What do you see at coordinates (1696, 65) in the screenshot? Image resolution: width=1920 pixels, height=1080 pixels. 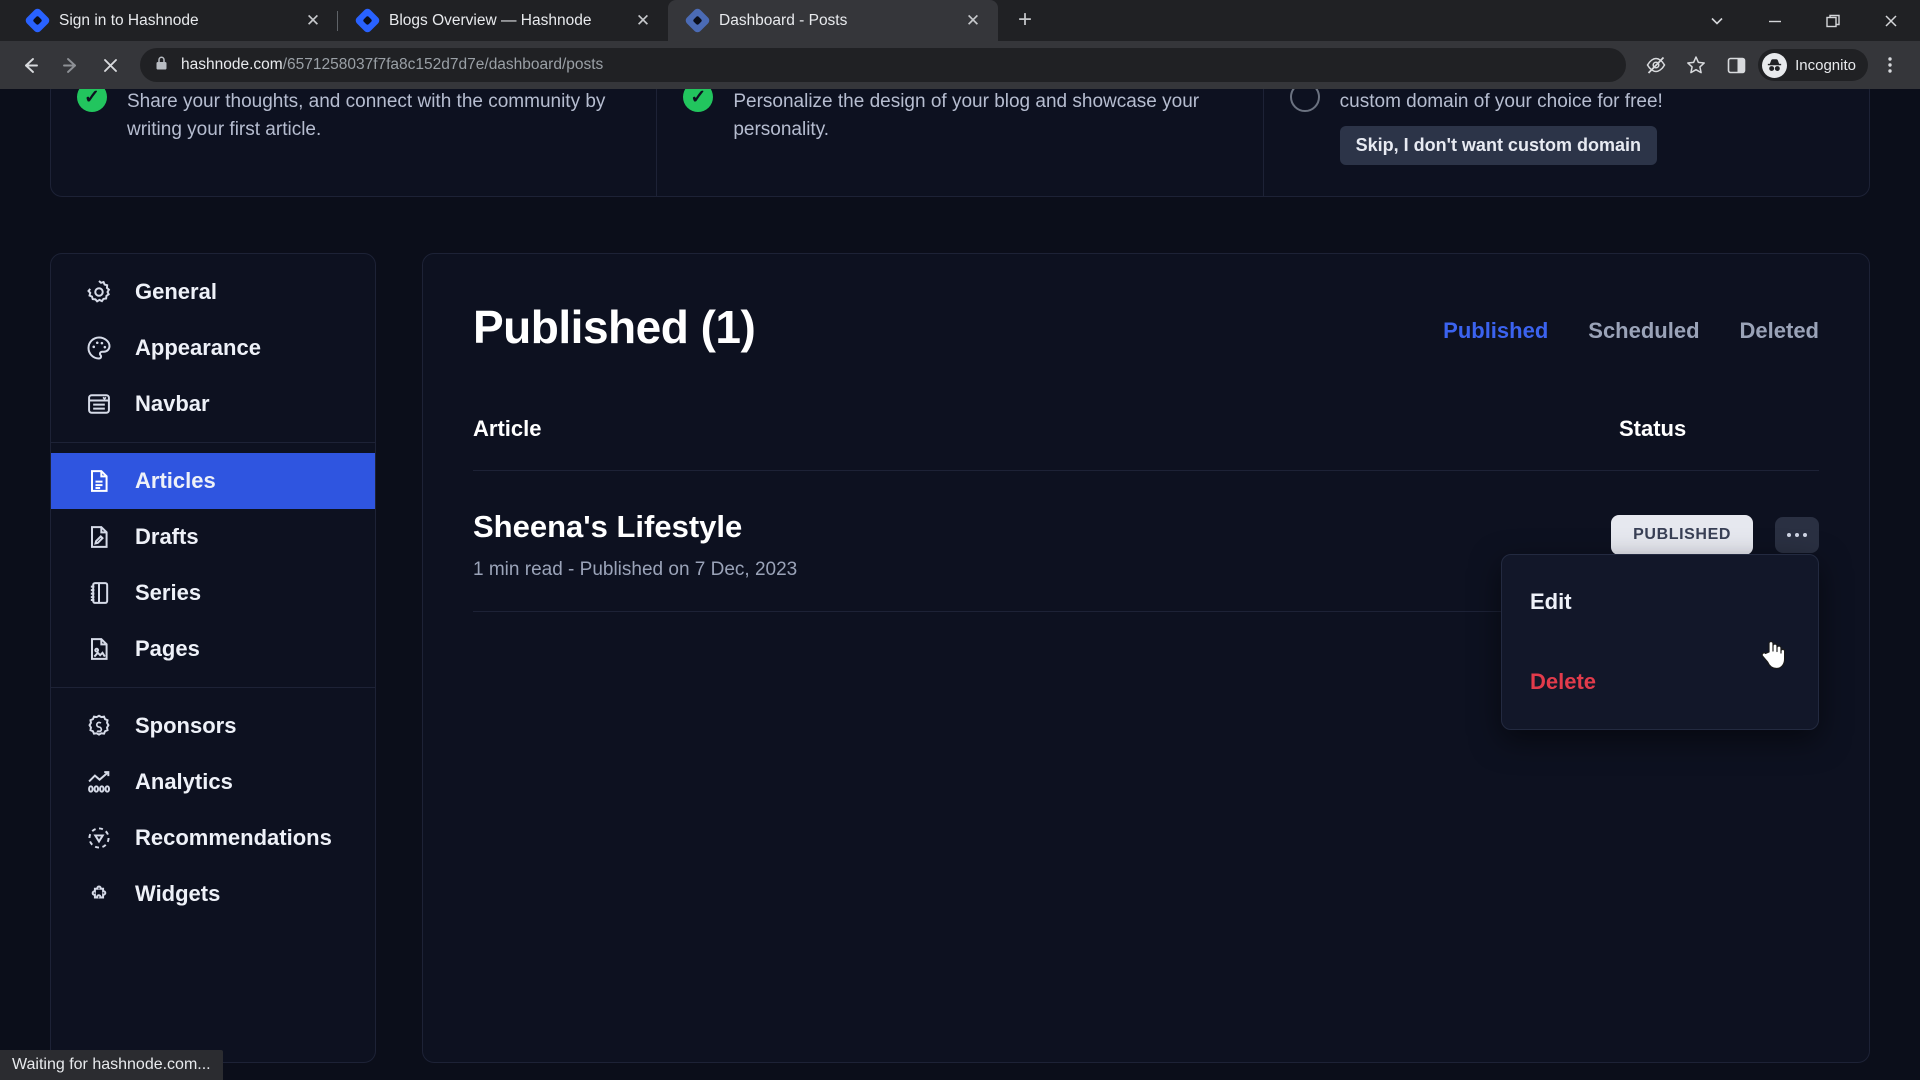 I see `bookmark-star-icon` at bounding box center [1696, 65].